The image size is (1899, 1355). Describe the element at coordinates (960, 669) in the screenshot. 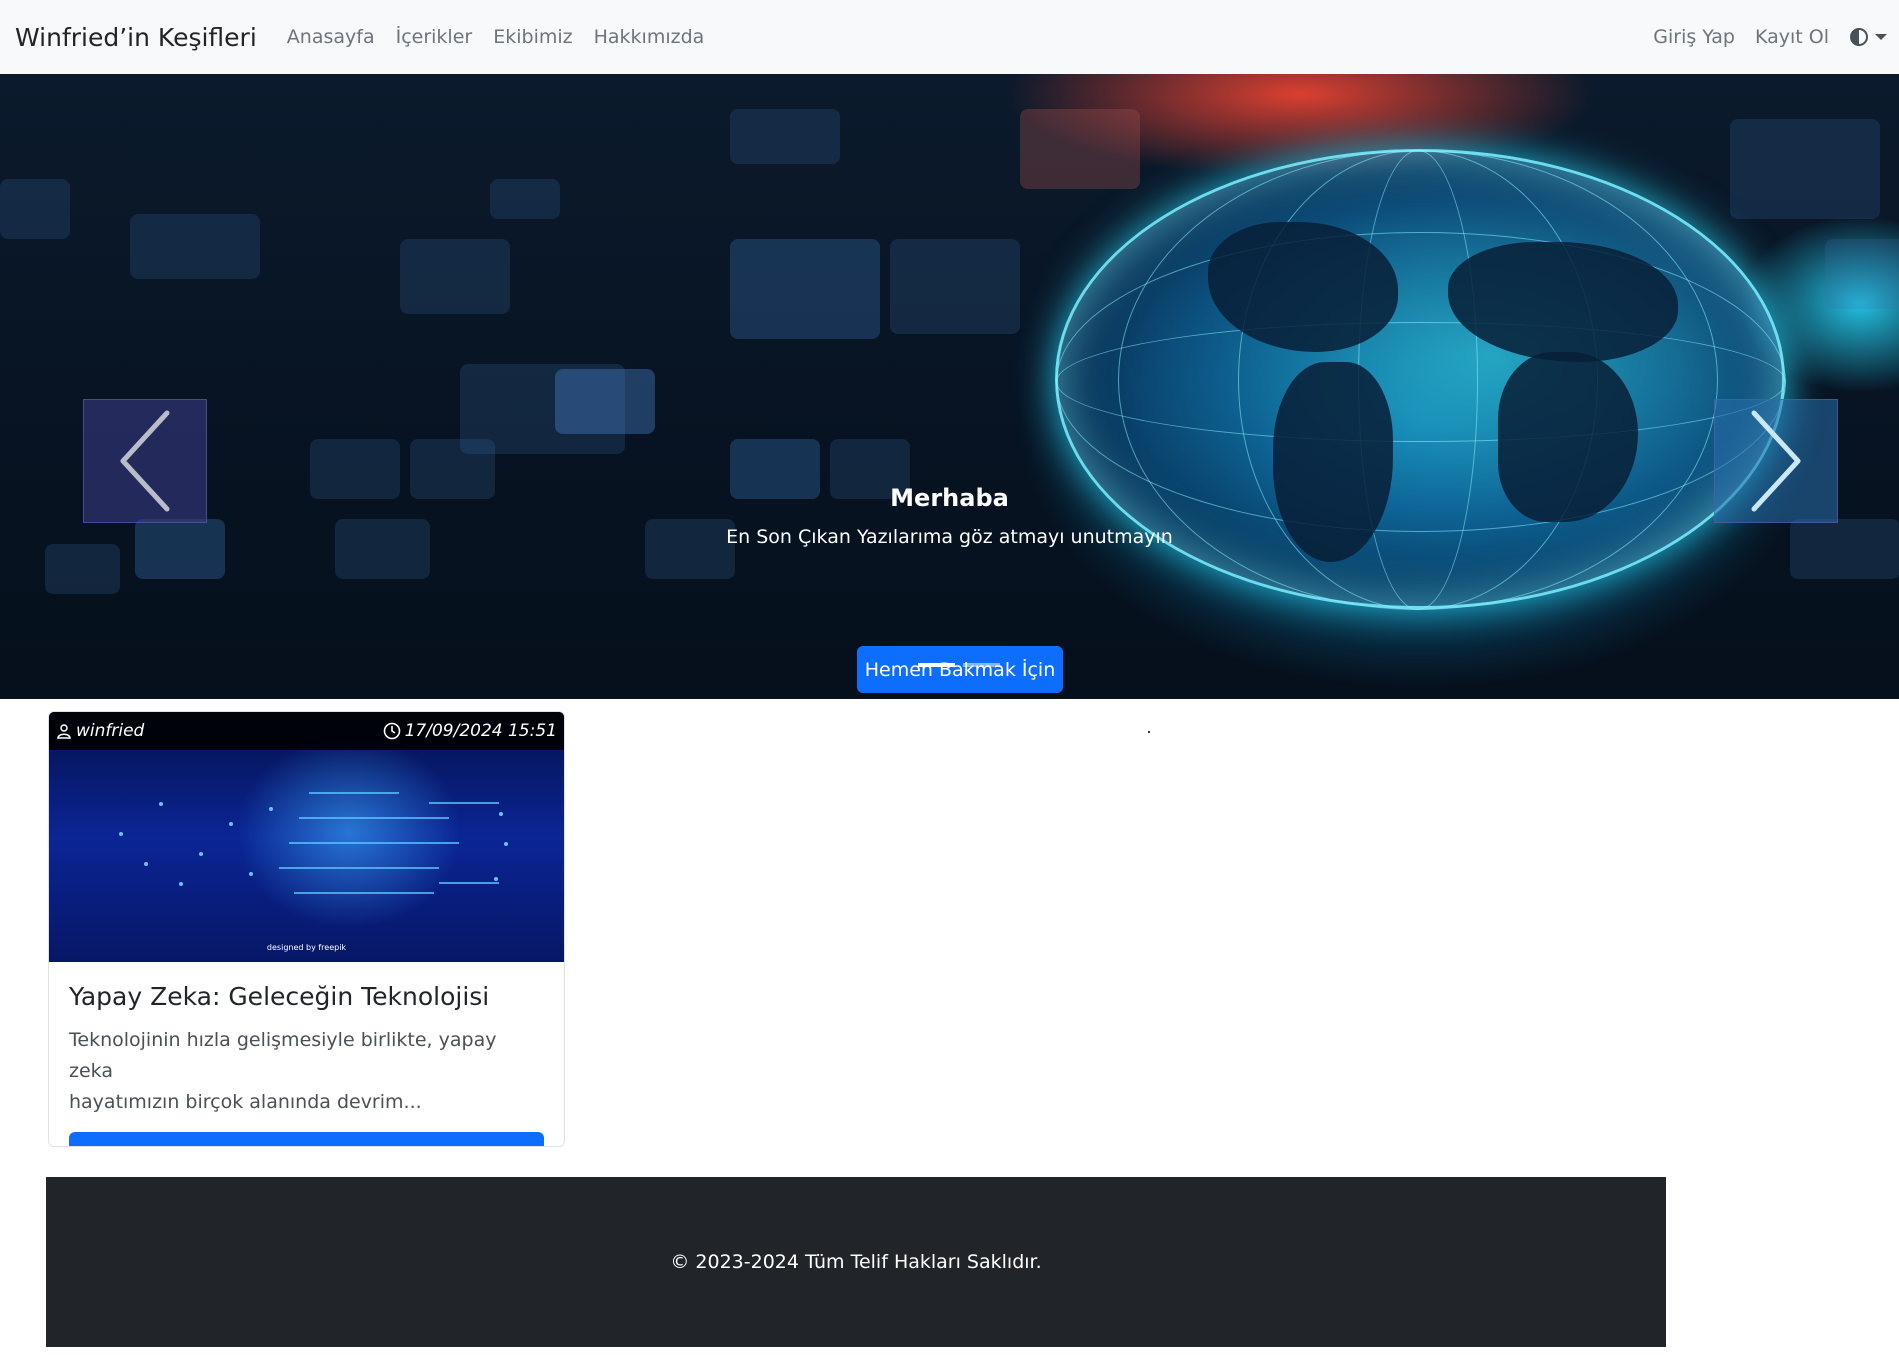

I see `hero-cta-button: Hemen Bakmak İçin` at that location.